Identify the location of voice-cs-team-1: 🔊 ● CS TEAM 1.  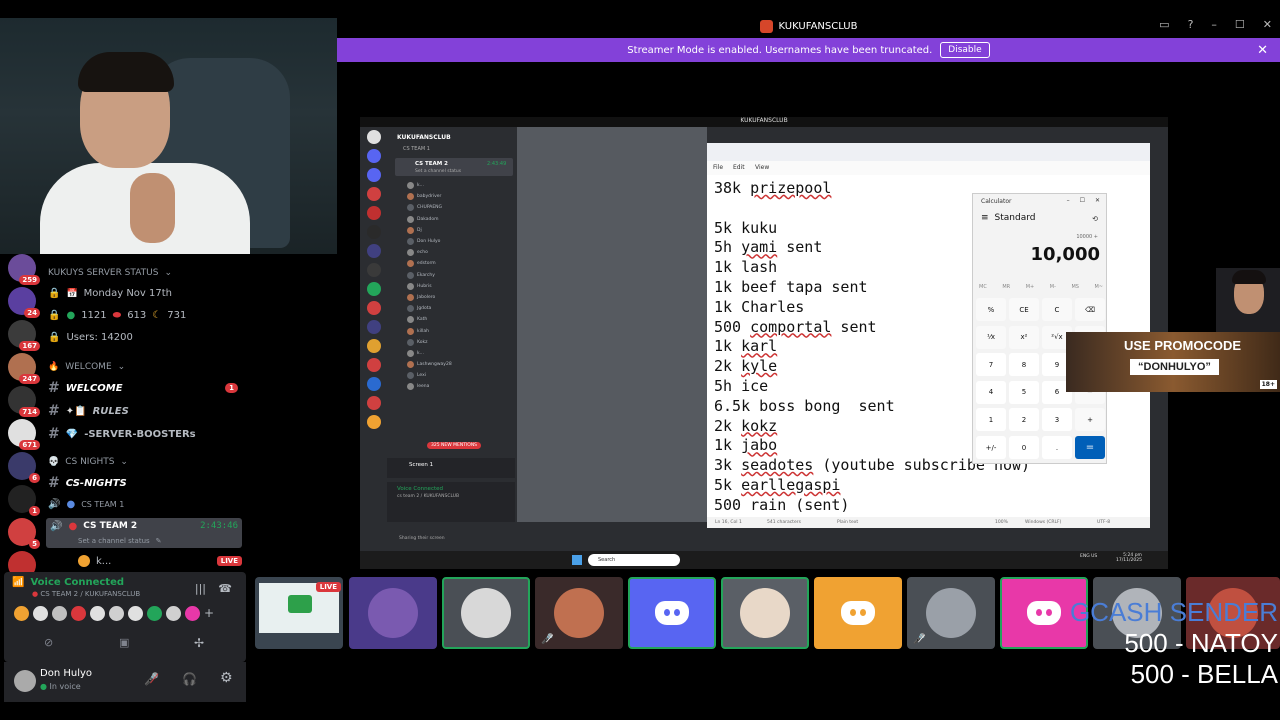
(86, 504).